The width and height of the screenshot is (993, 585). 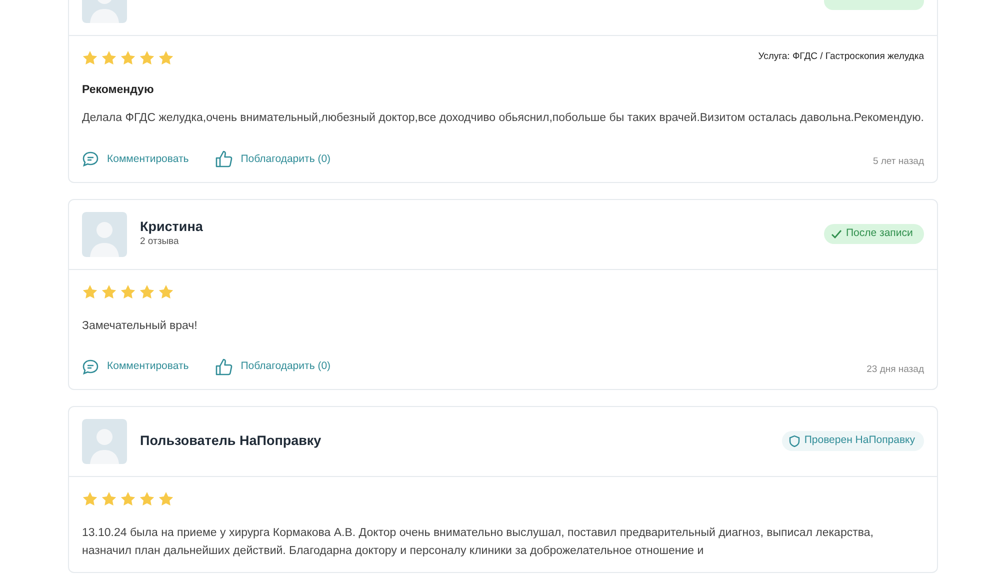 I want to click on shield-icon, so click(x=794, y=441).